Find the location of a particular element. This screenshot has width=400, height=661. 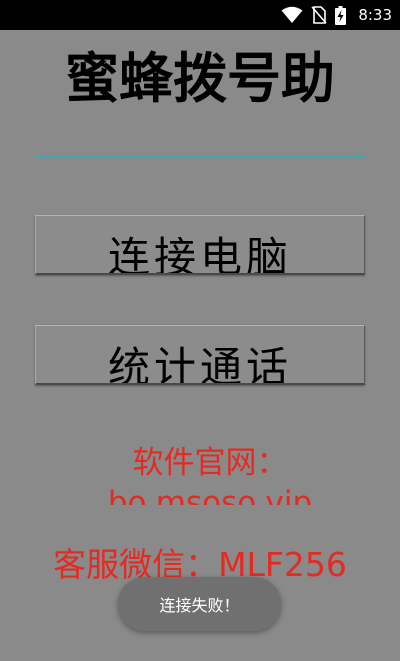

website-info: 软件官网： bo.msoso.vip is located at coordinates (210, 474).